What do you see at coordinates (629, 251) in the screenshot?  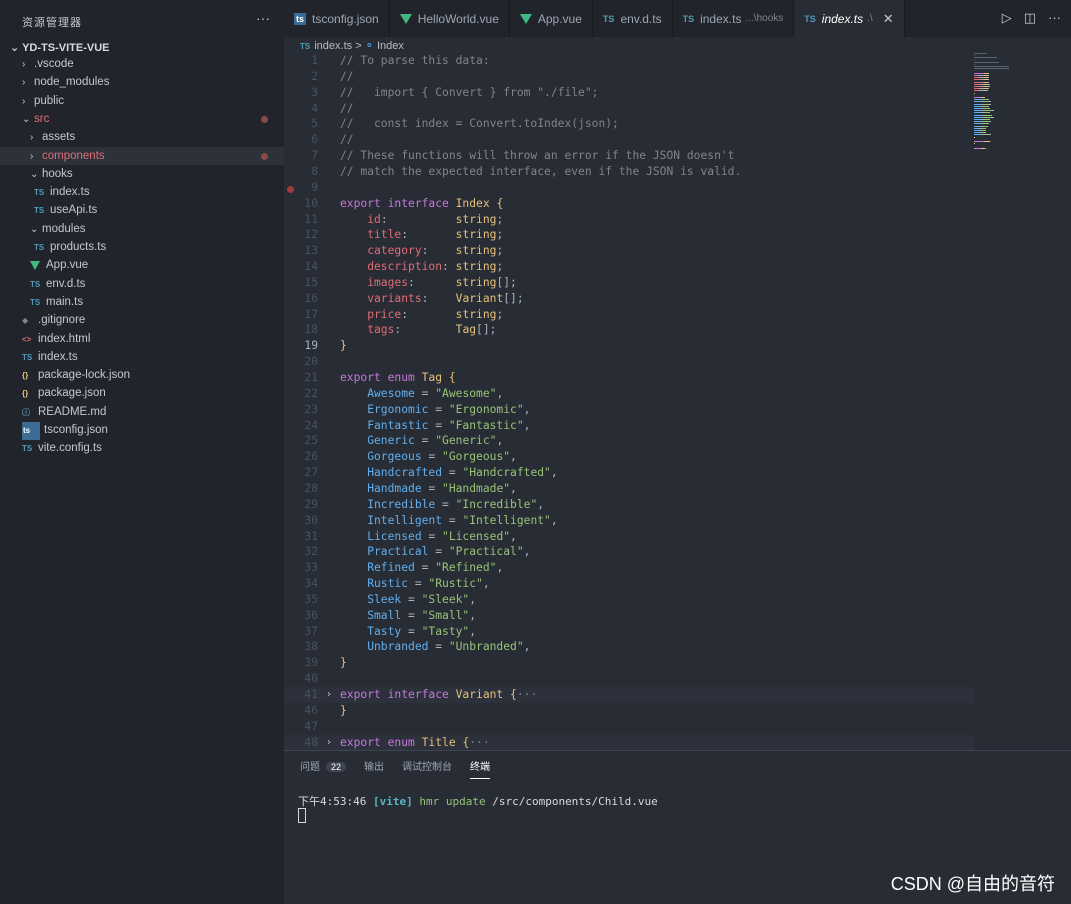 I see `code-line: 13 category: string;` at bounding box center [629, 251].